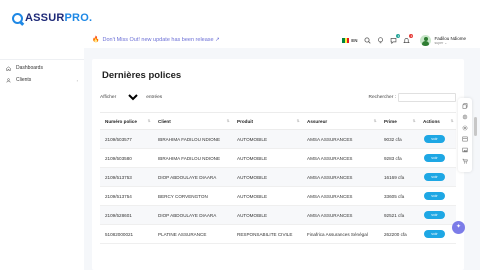 The image size is (480, 270). I want to click on policy-number-cell: 2109/513754, so click(126, 196).